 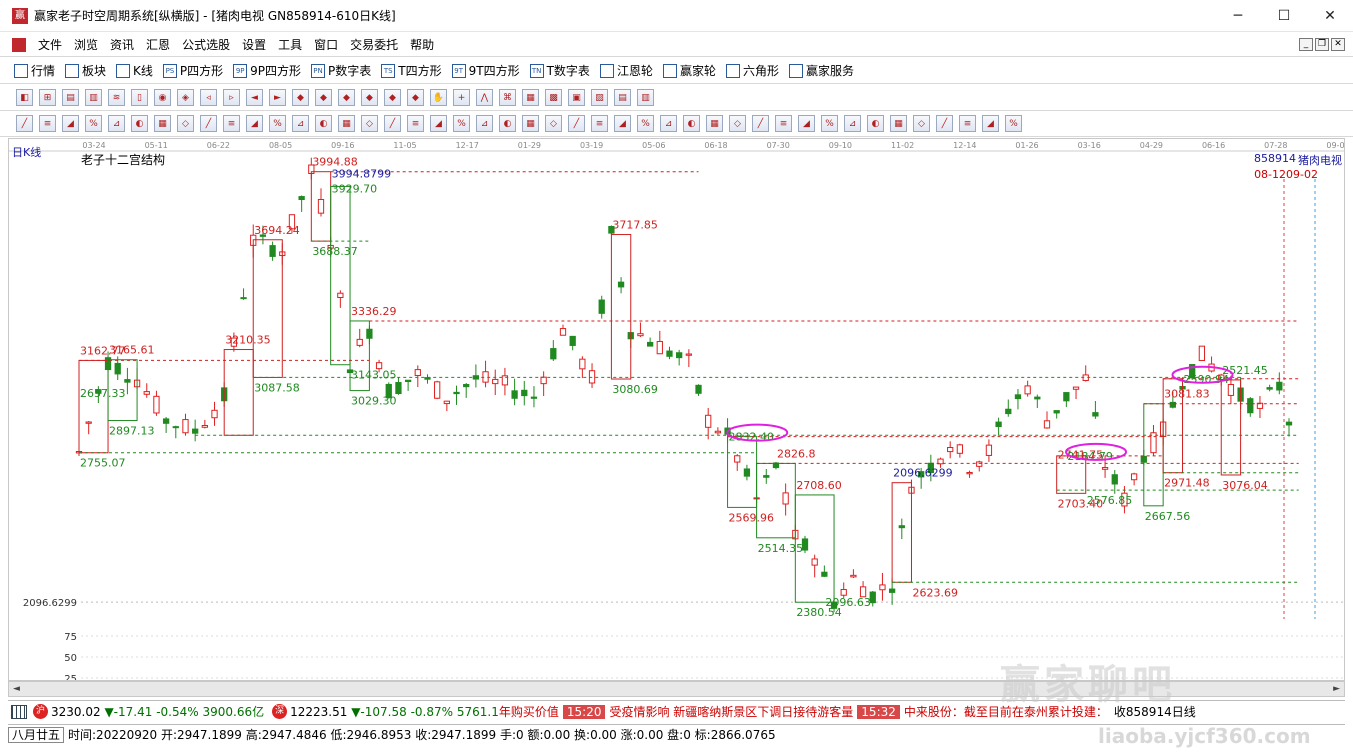 I want to click on toolbar-button-5: PN P数字表, so click(x=341, y=70).